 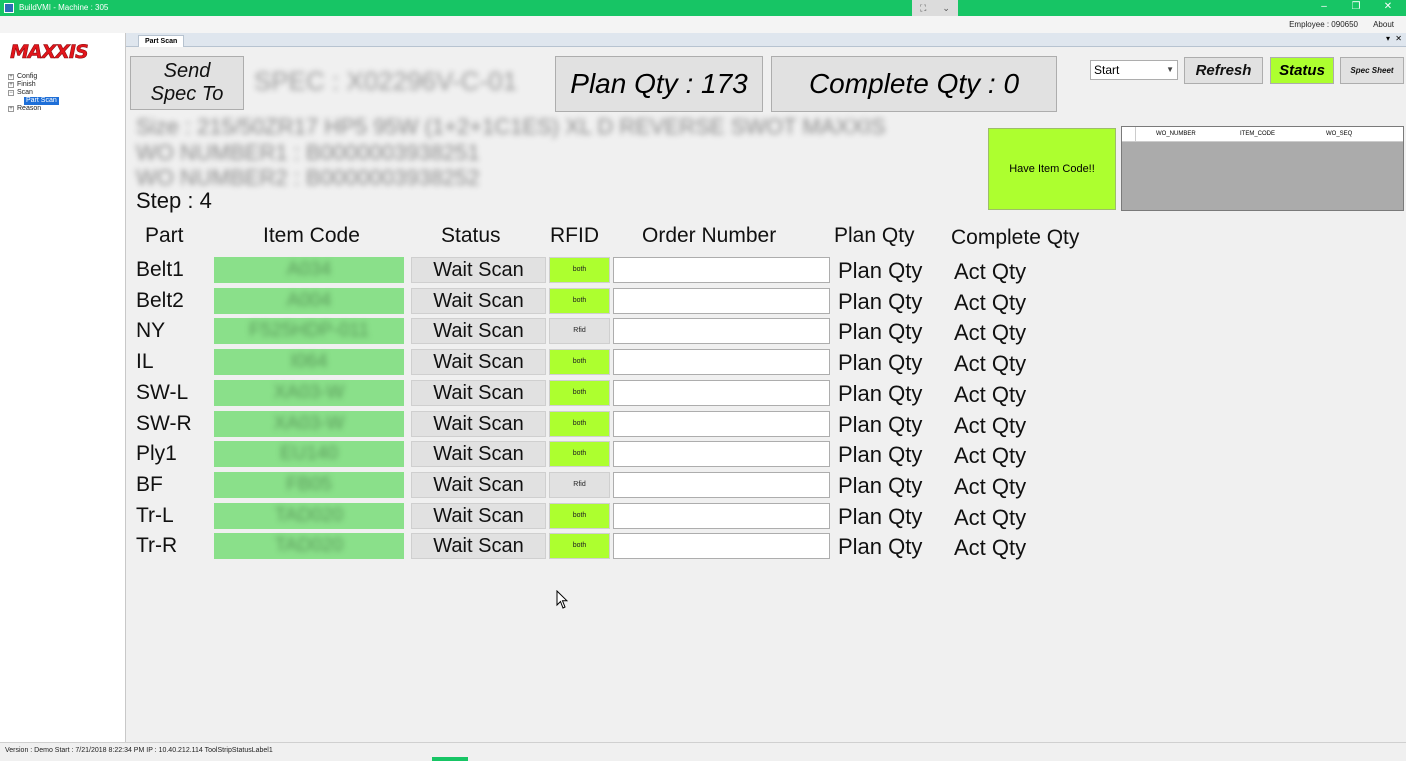 I want to click on wo-data-grid: WO_NUMBER ITEM_CODE WO_SEQ, so click(x=1262, y=168).